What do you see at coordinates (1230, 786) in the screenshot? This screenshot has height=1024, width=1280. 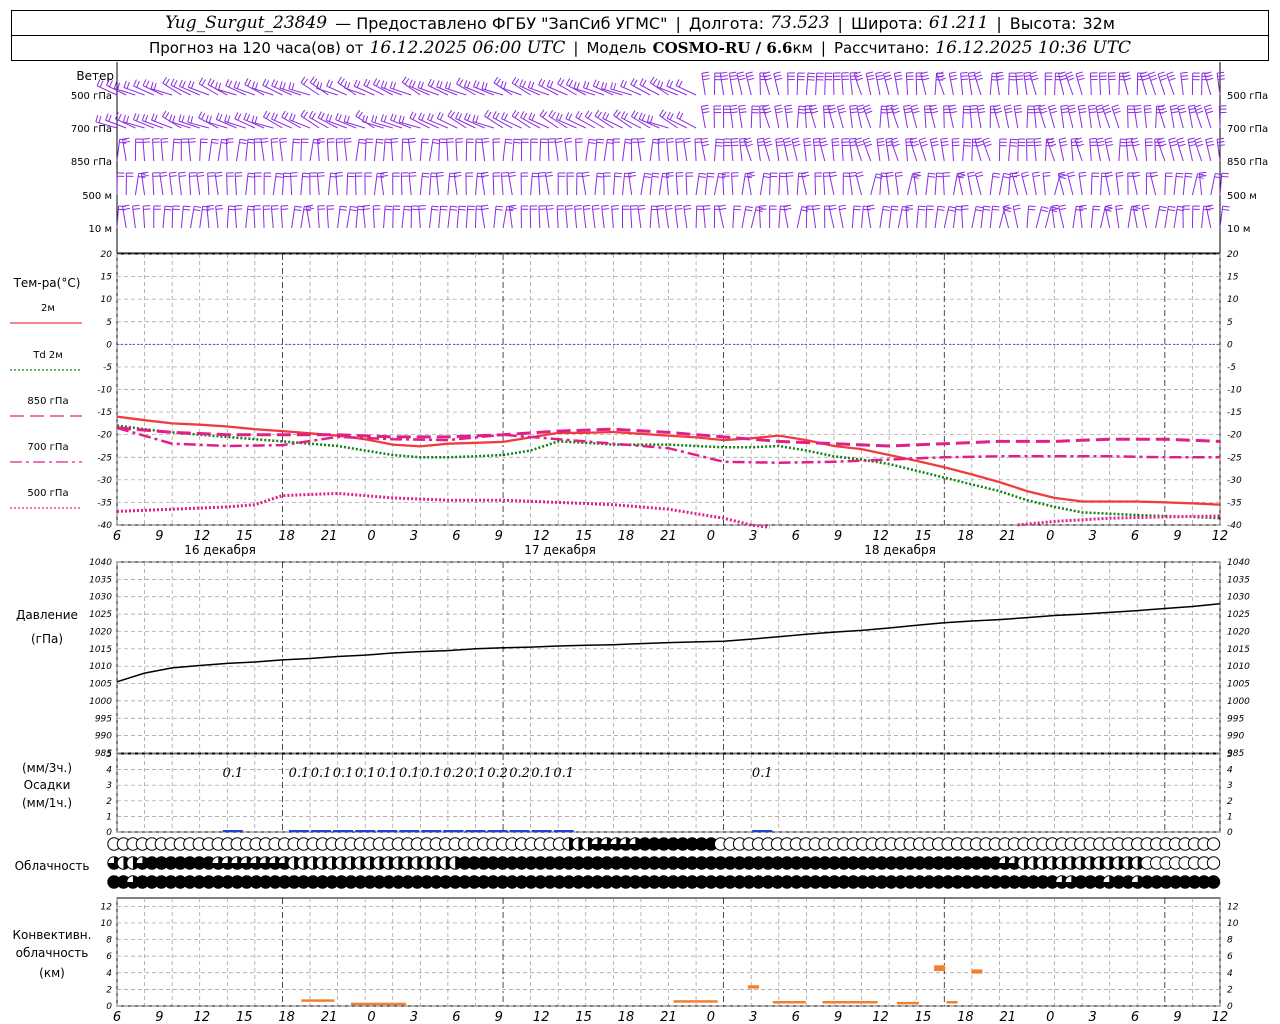 I see `precip-tick-label-right: 3` at bounding box center [1230, 786].